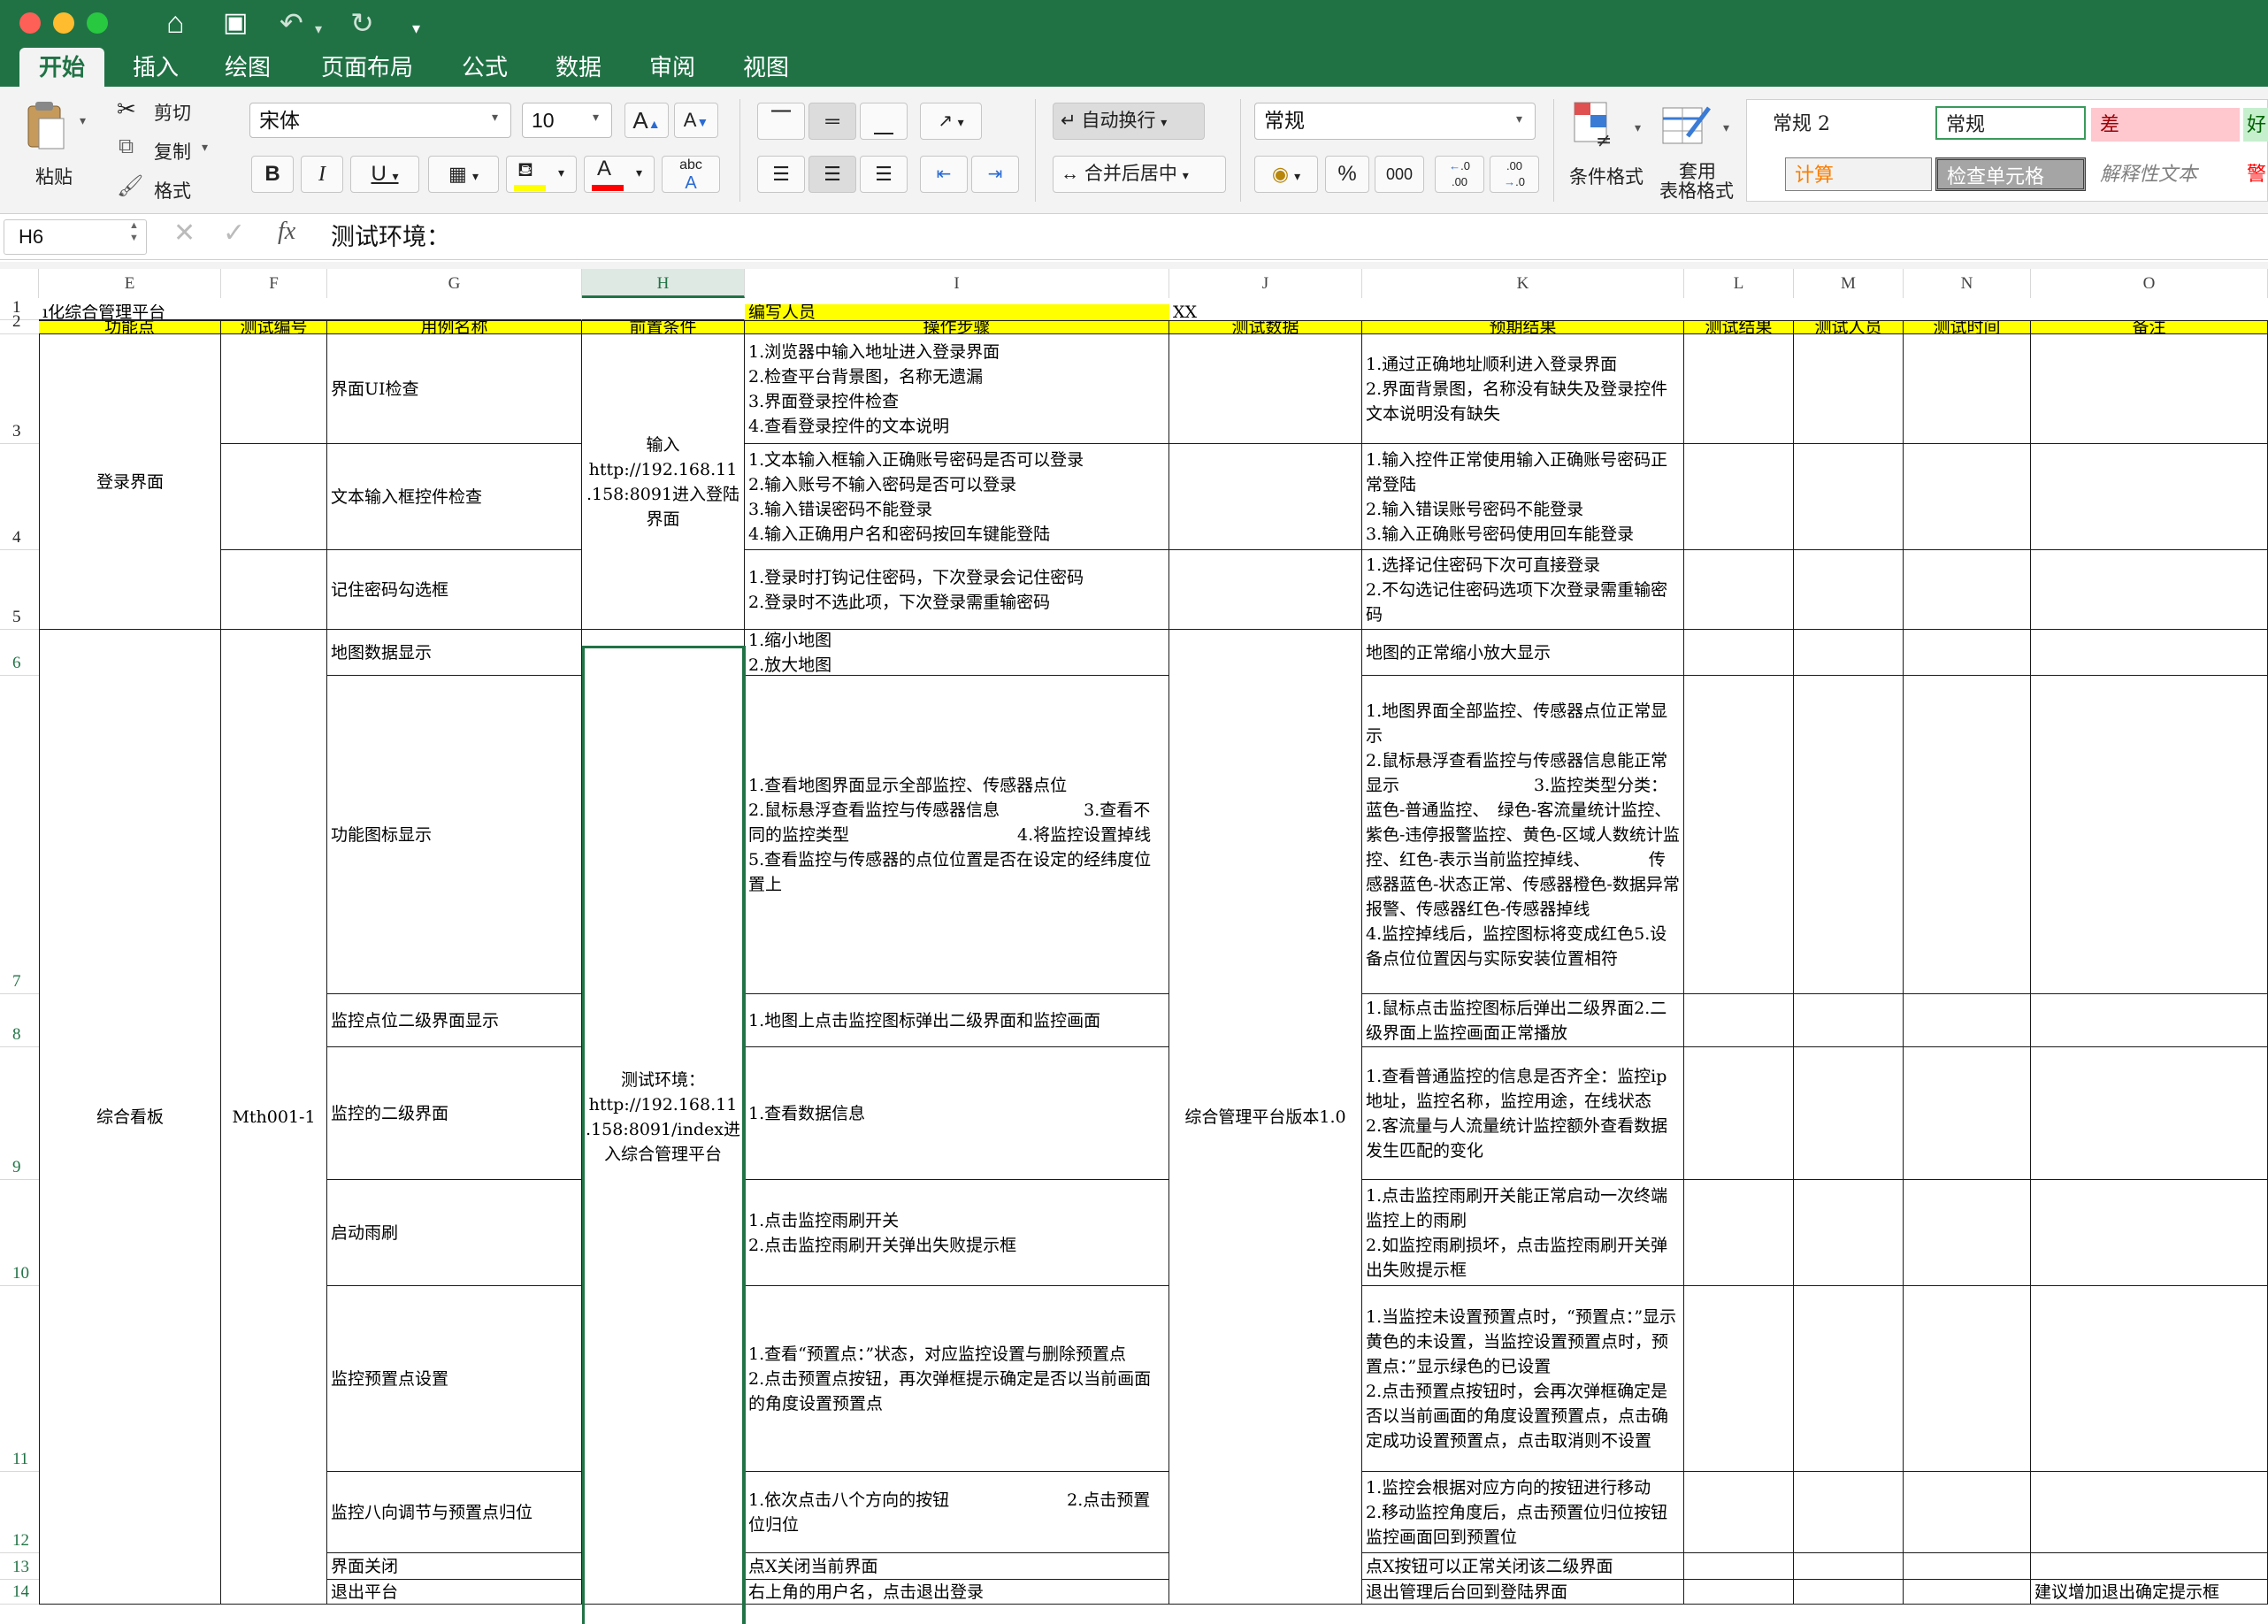 This screenshot has width=2268, height=1624. I want to click on align-center-button: ☰, so click(832, 174).